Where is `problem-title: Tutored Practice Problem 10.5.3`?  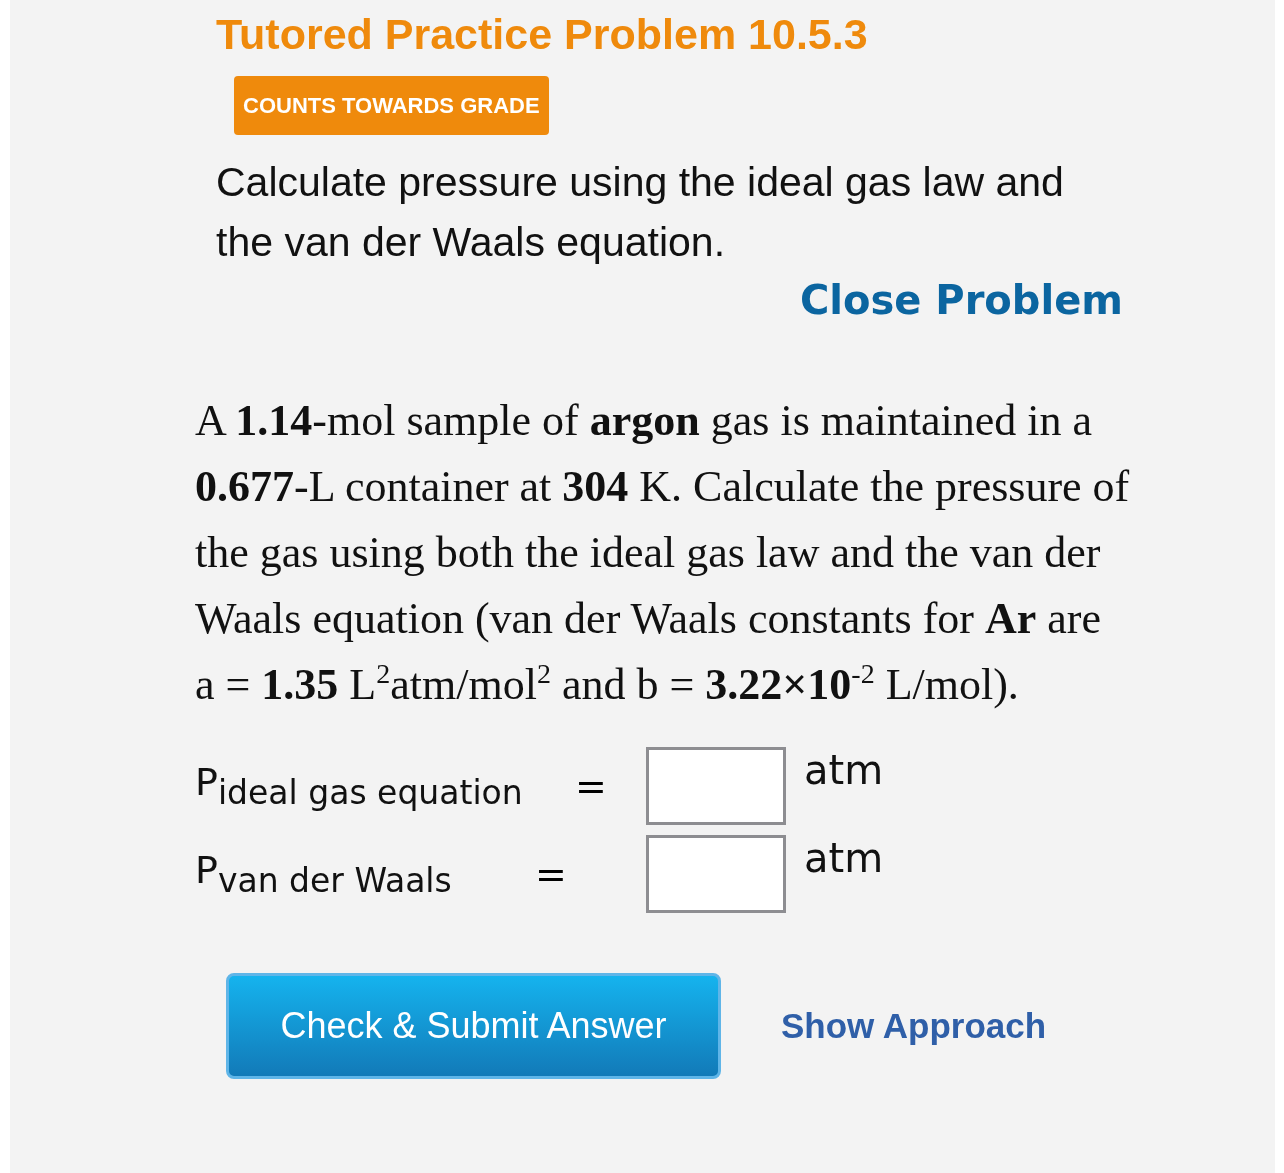 problem-title: Tutored Practice Problem 10.5.3 is located at coordinates (542, 34).